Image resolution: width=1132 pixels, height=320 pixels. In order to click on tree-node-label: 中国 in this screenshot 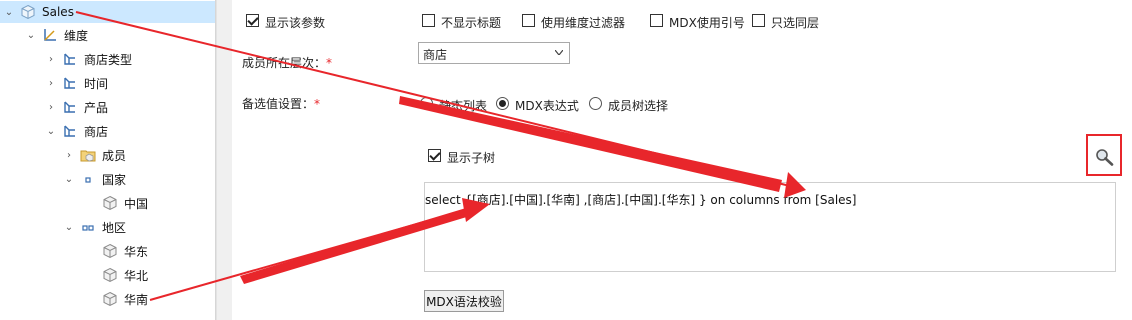, I will do `click(136, 203)`.